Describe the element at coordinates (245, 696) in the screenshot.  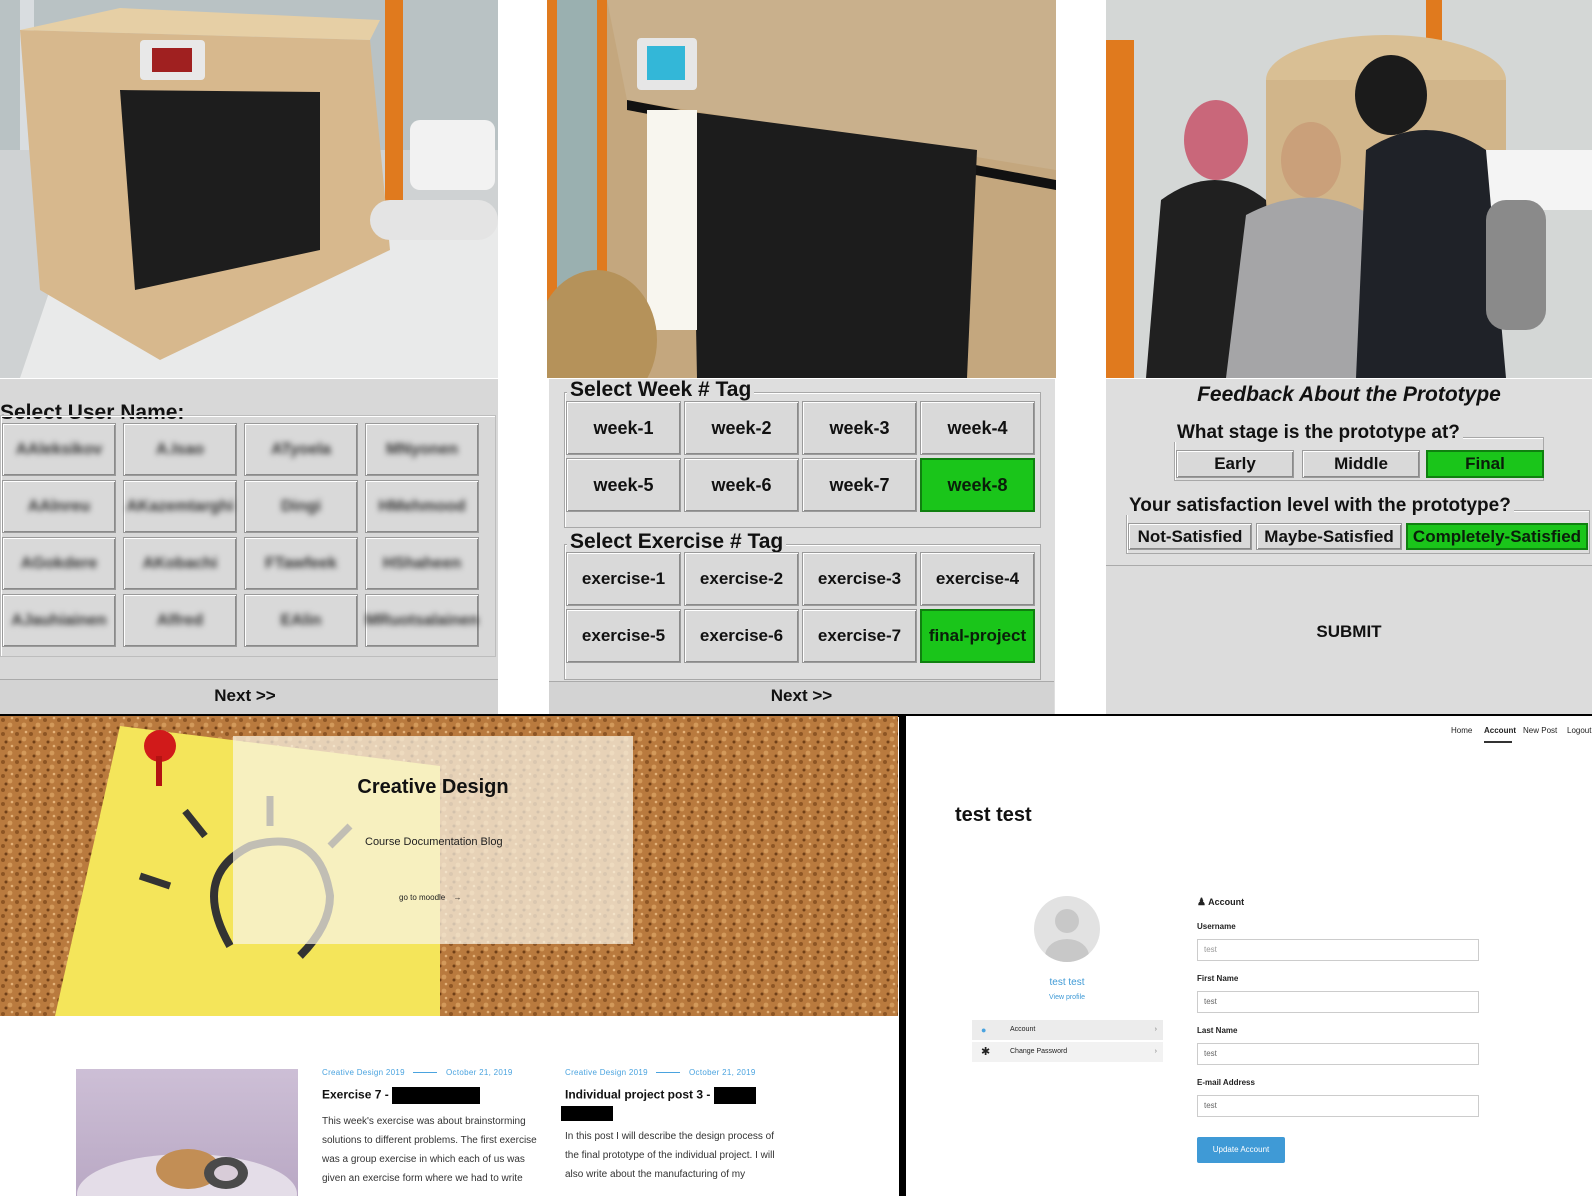
I see `user-next-button: Next >>` at that location.